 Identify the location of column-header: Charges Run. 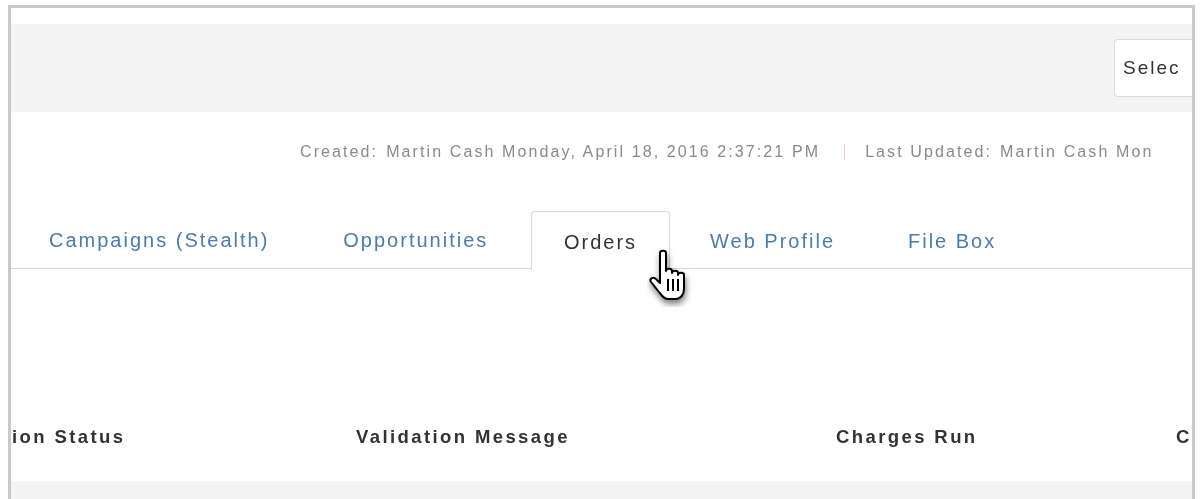
(907, 436).